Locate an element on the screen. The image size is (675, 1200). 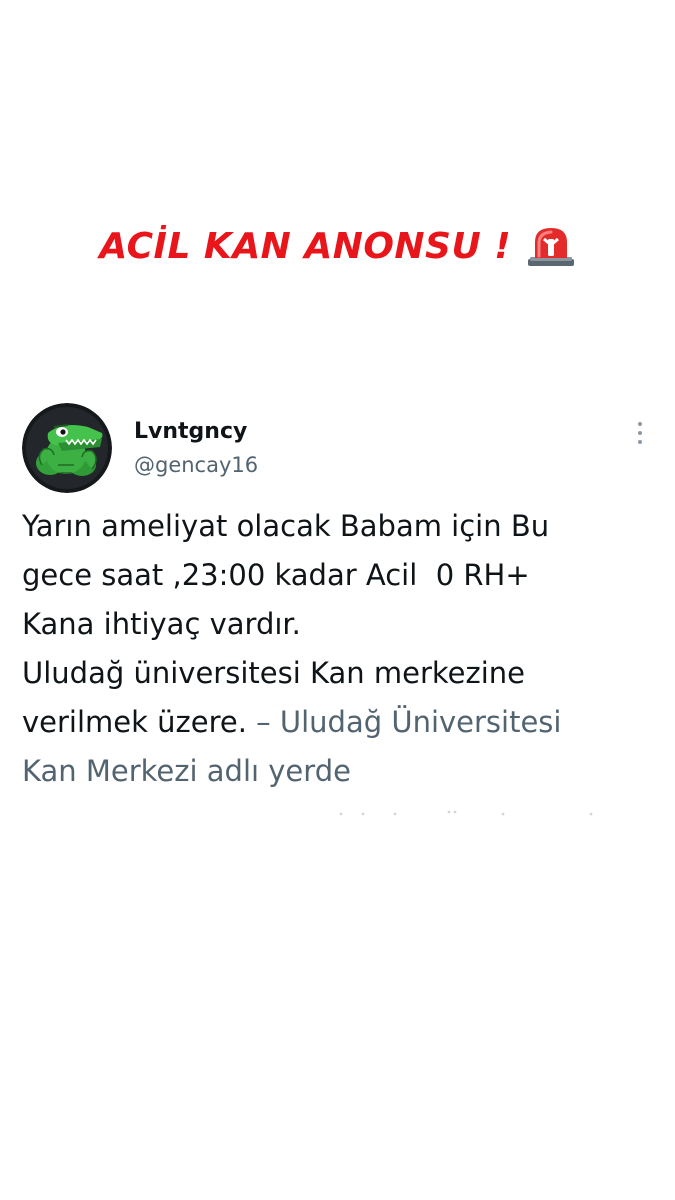
location-link: – Uludağ Üniversitesi is located at coordinates (408, 722).